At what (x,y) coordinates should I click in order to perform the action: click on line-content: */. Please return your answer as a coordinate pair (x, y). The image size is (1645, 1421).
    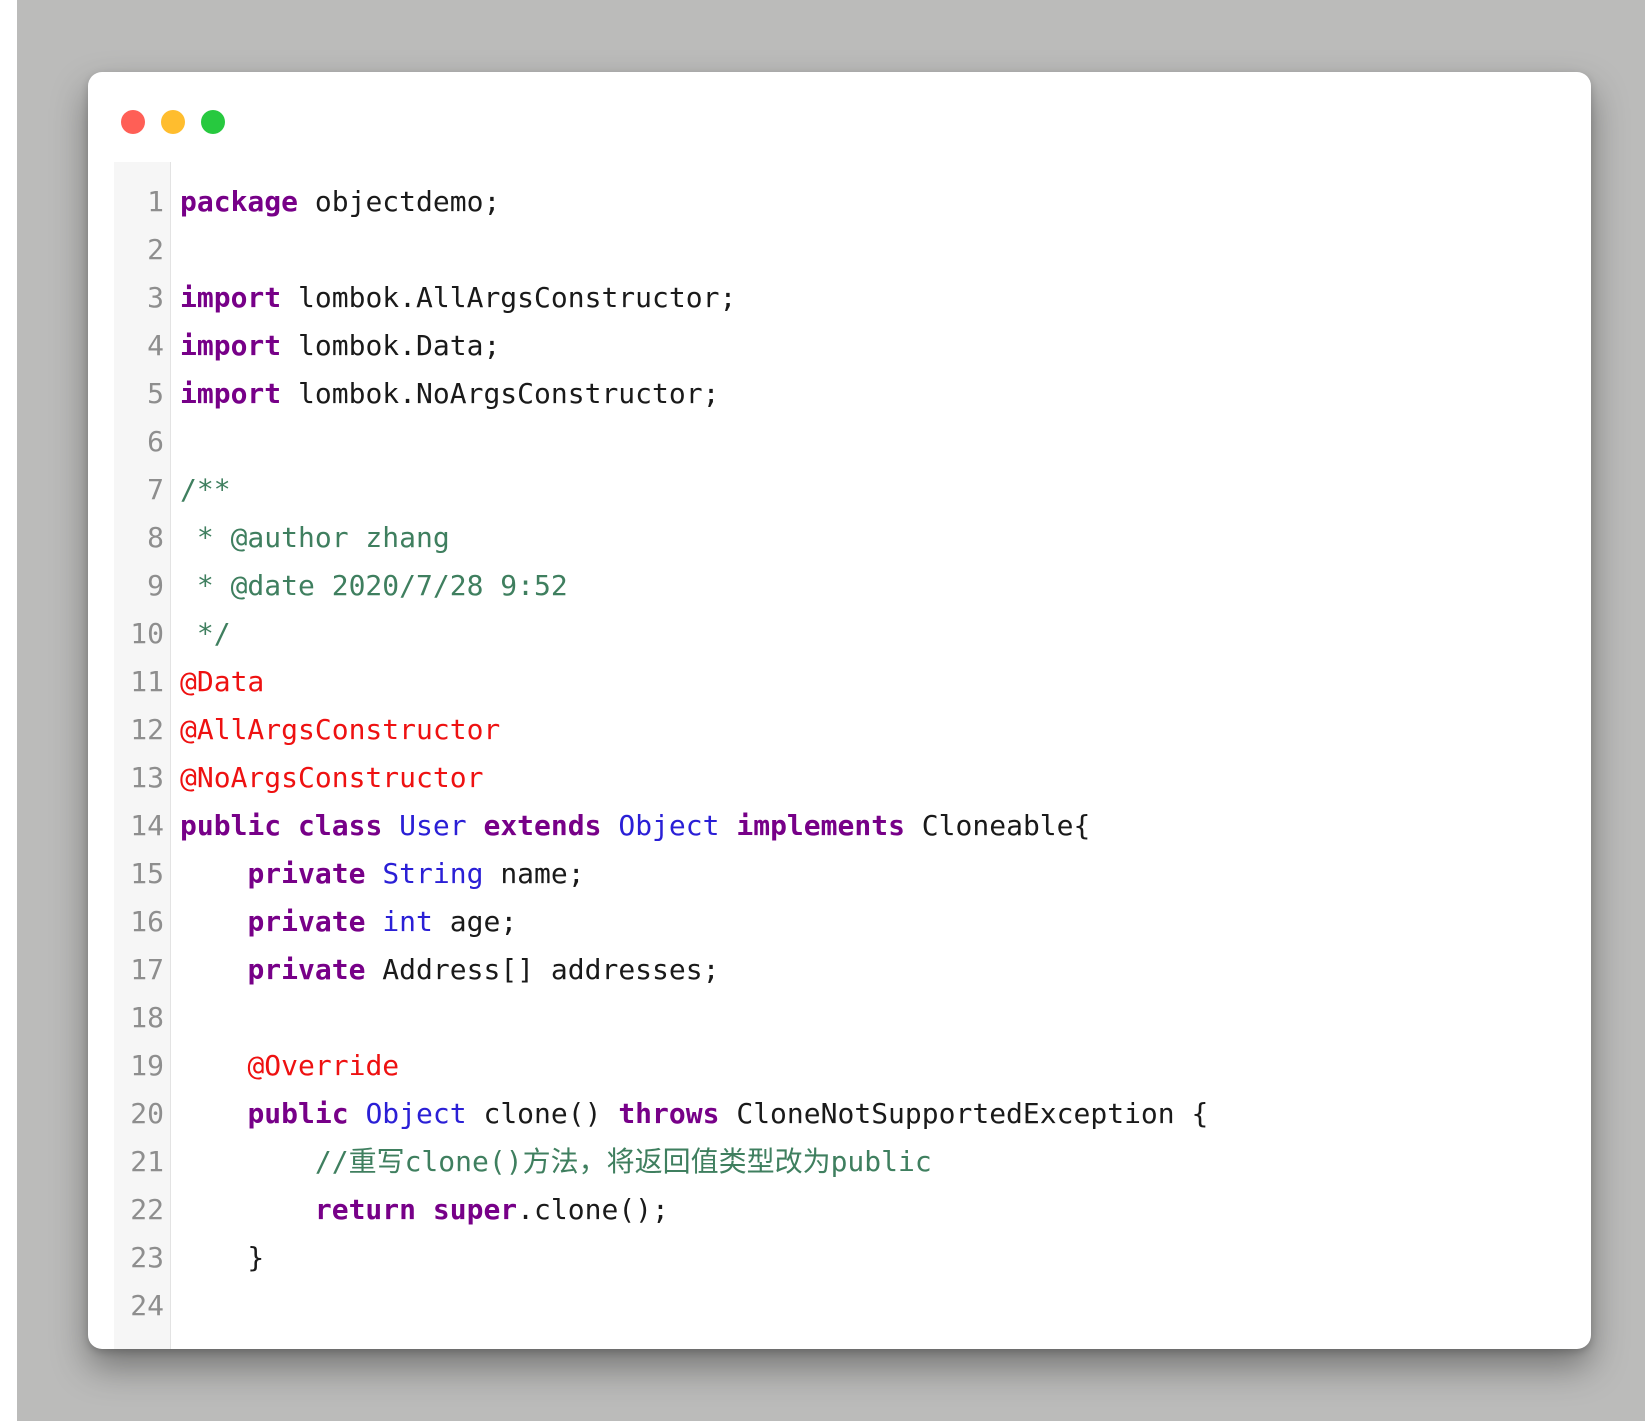
    Looking at the image, I should click on (205, 634).